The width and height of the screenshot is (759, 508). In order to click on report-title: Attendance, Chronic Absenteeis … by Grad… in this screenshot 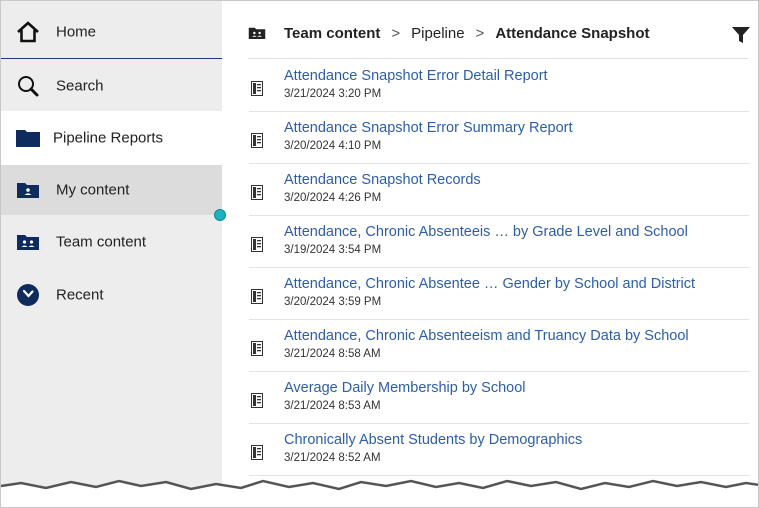, I will do `click(486, 232)`.